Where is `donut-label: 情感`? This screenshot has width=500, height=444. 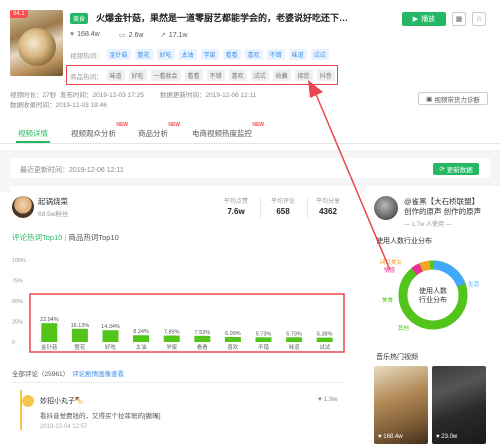 donut-label: 情感 is located at coordinates (390, 270).